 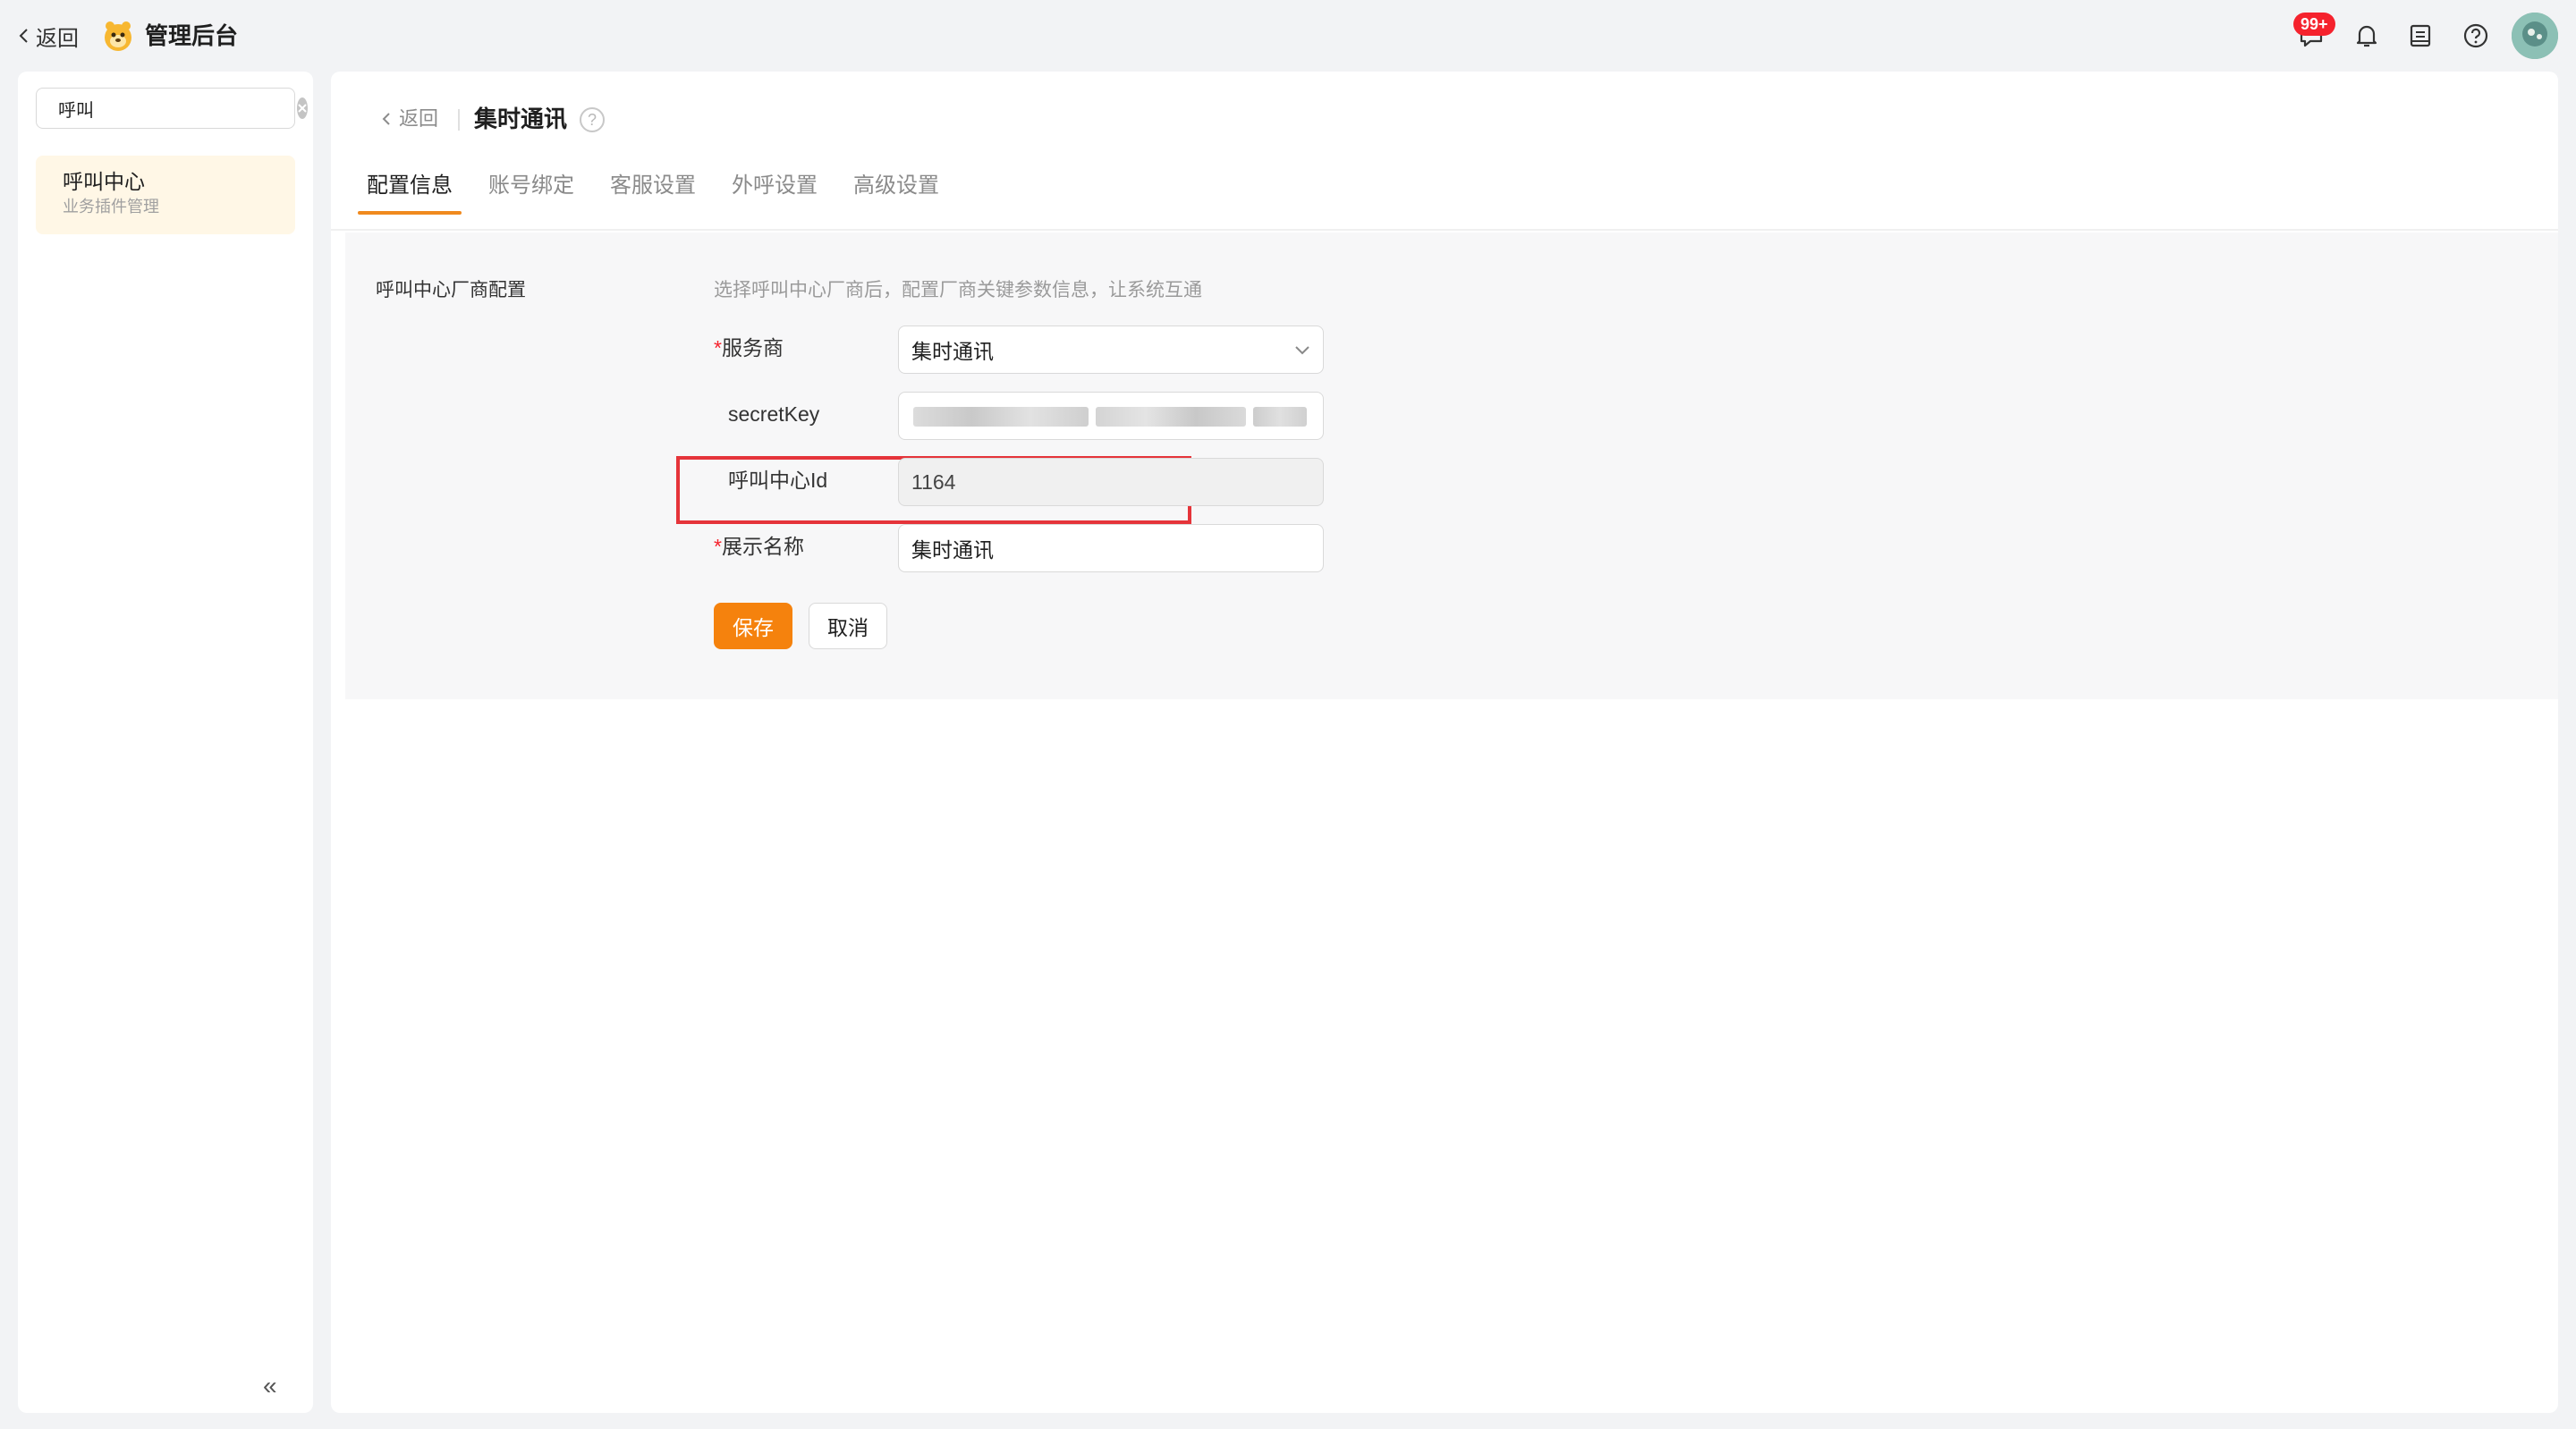 What do you see at coordinates (459, 120) in the screenshot?
I see `breadcrumb-divider` at bounding box center [459, 120].